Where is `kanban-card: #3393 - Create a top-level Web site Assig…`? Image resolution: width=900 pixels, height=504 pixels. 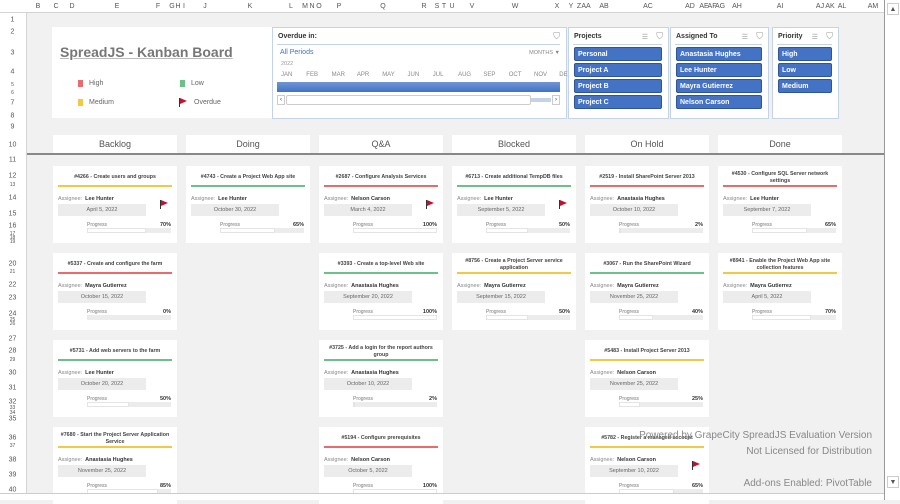 kanban-card: #3393 - Create a top-level Web site Assig… is located at coordinates (381, 291).